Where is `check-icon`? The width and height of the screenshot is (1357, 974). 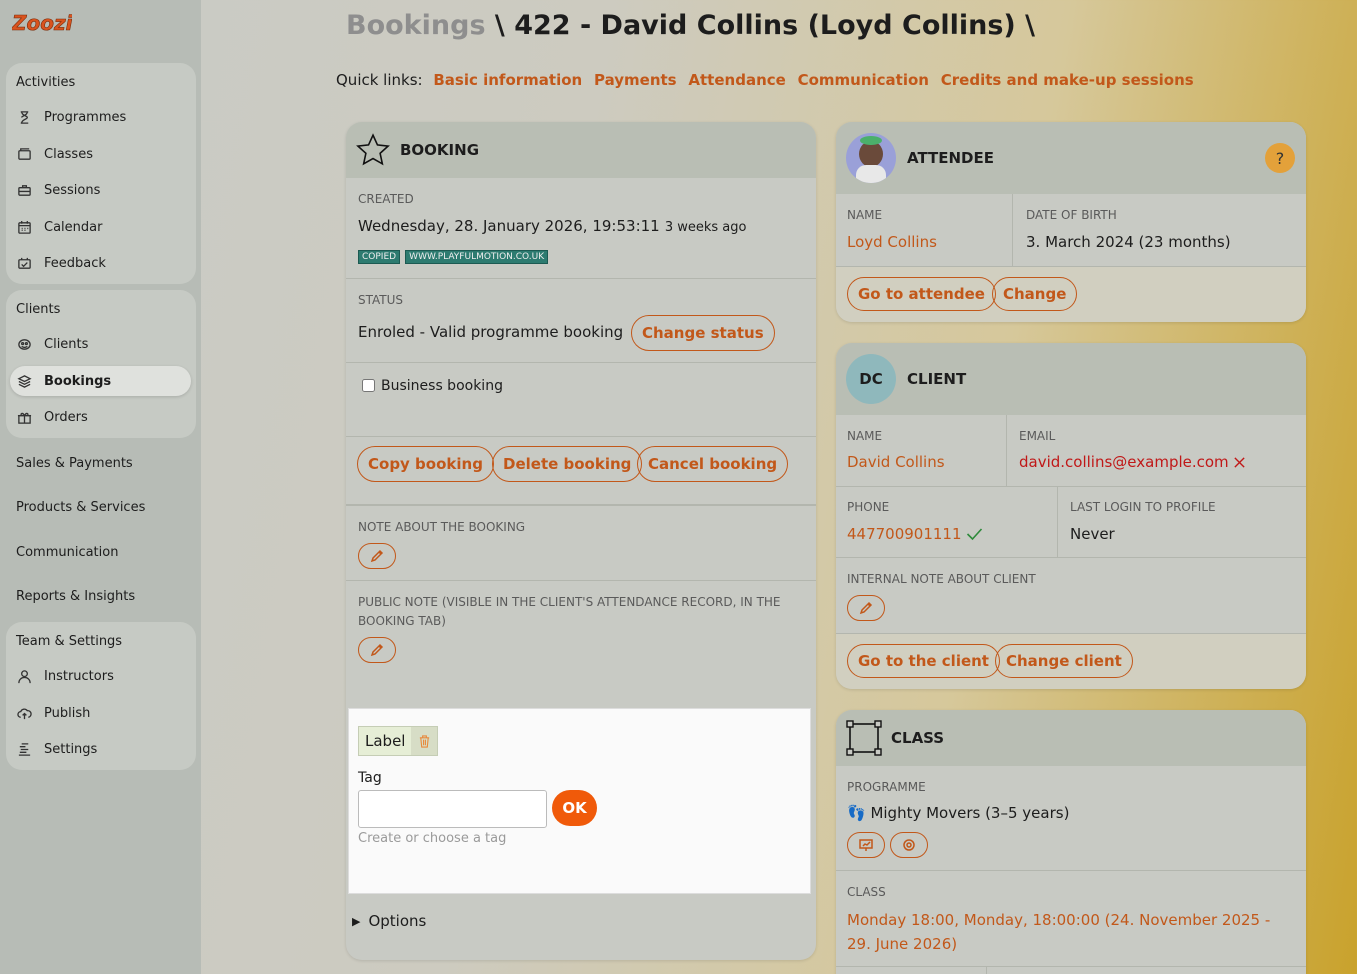 check-icon is located at coordinates (974, 534).